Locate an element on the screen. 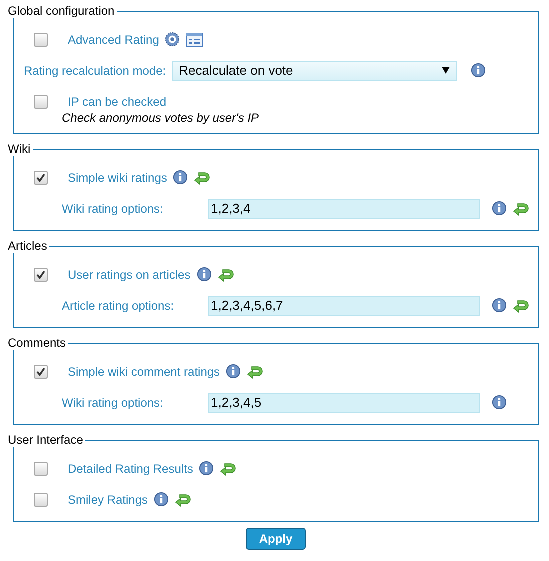  option-label: User ratings on articles is located at coordinates (129, 275).